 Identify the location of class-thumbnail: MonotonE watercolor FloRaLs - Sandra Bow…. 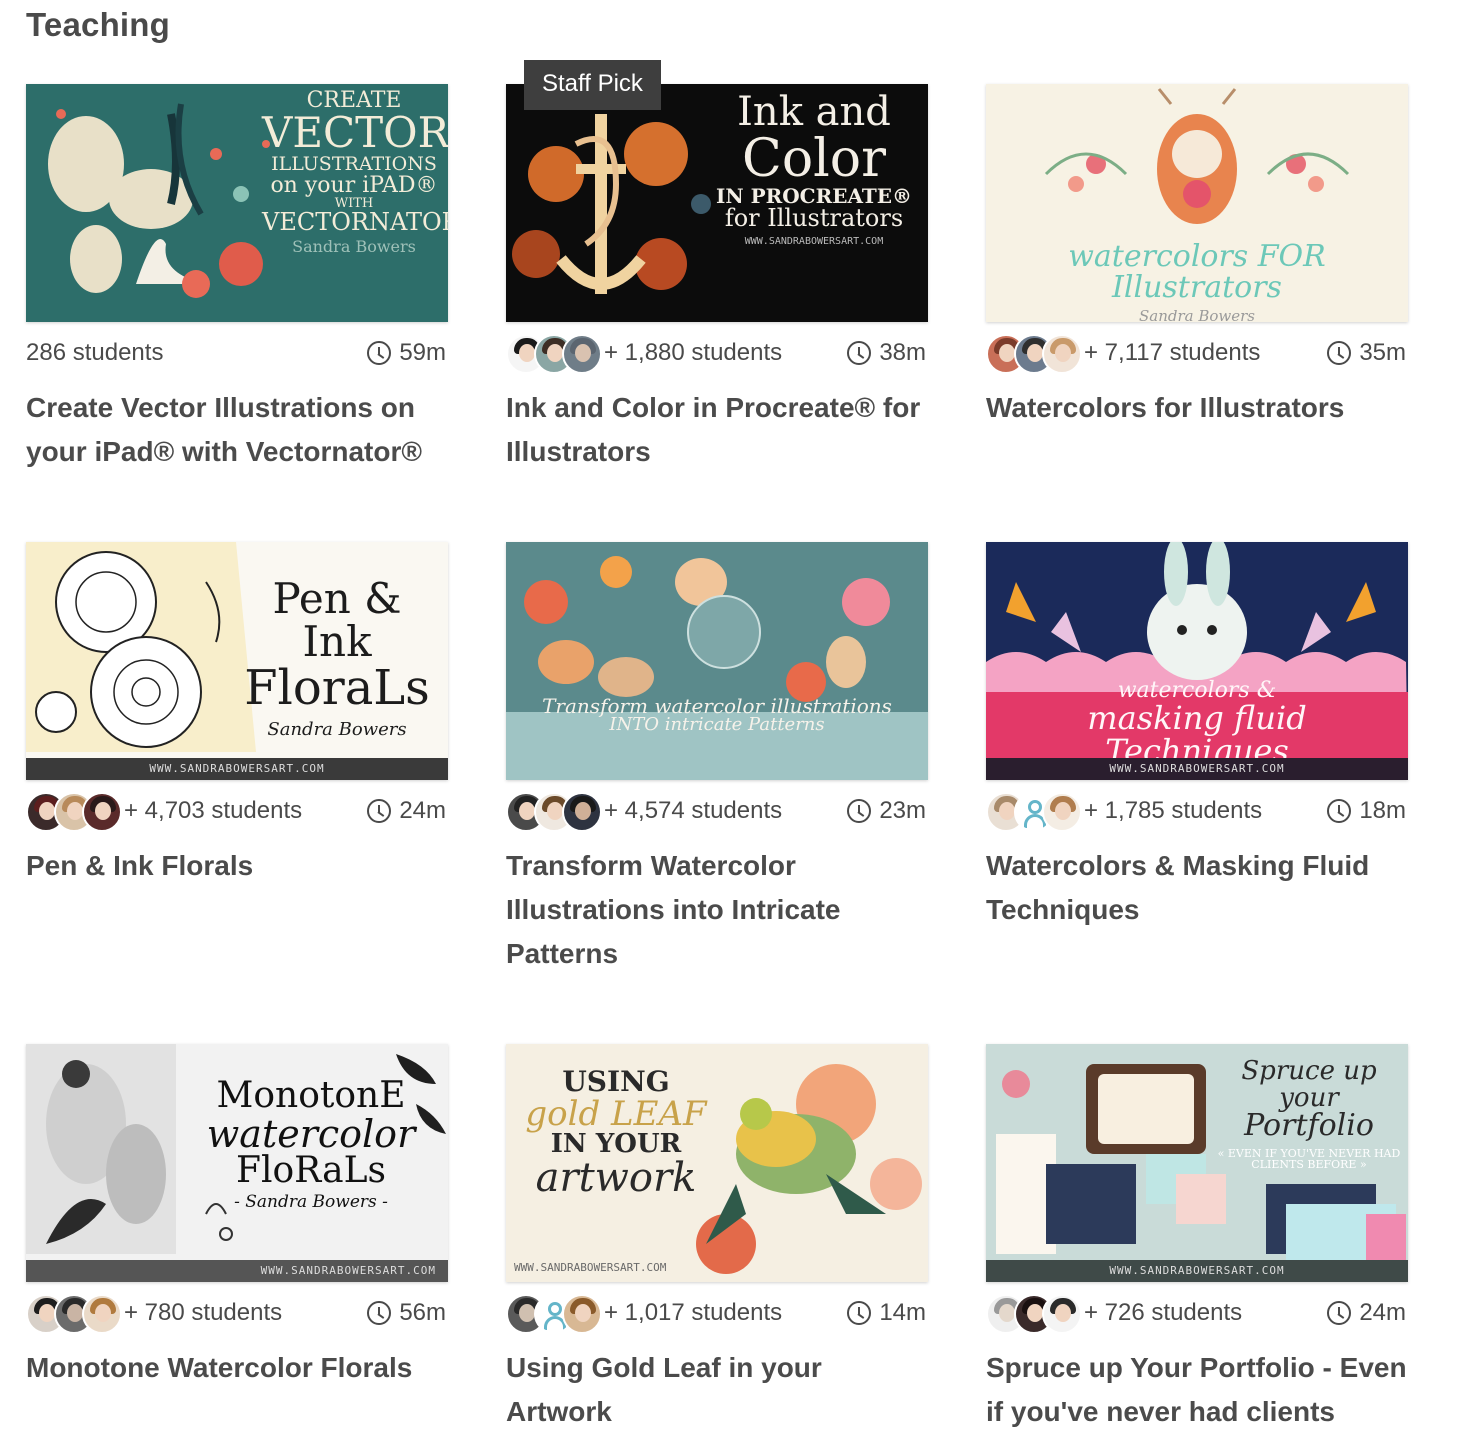
(237, 1163).